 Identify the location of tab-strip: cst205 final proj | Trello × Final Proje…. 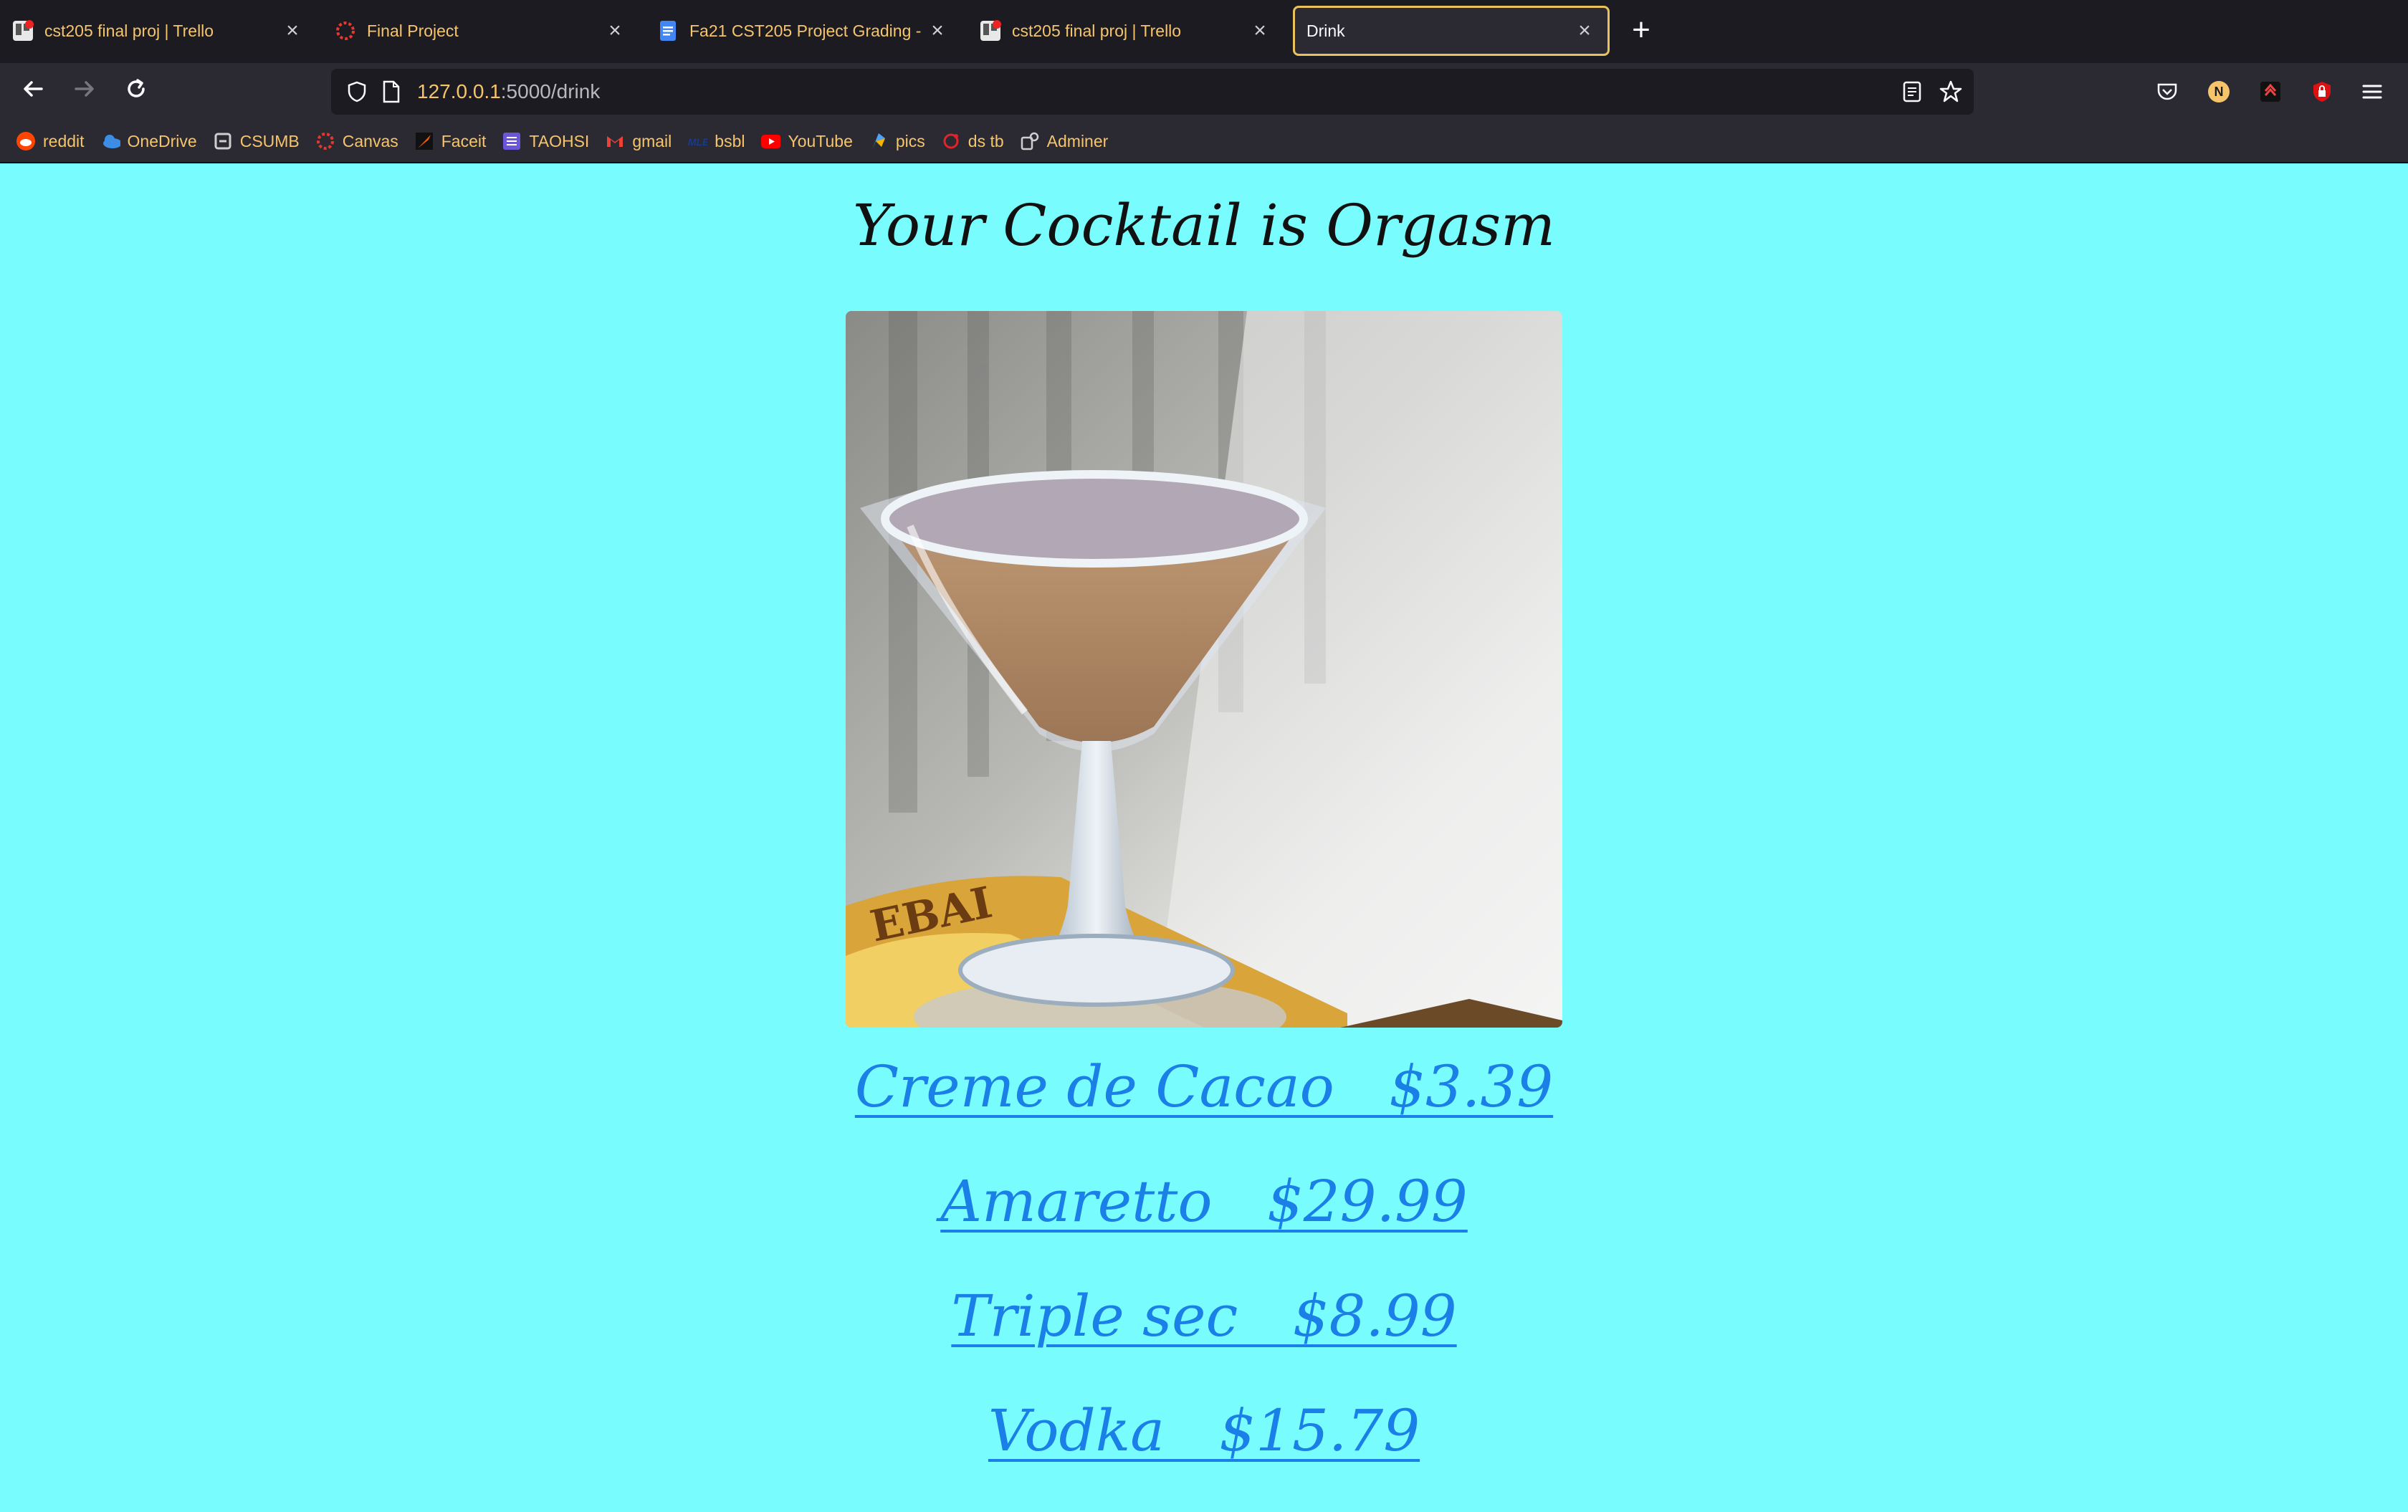
(1204, 31).